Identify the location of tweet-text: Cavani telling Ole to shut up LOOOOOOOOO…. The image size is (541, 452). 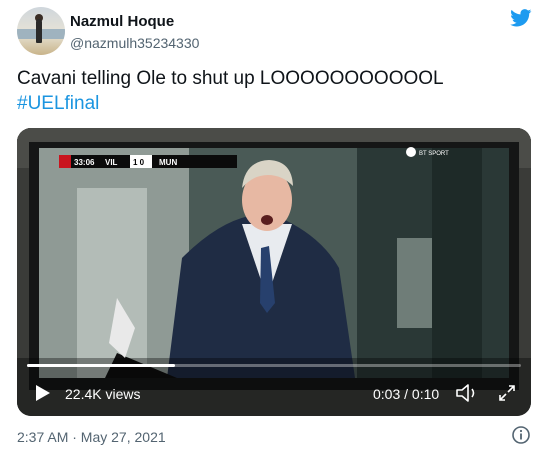
(272, 91).